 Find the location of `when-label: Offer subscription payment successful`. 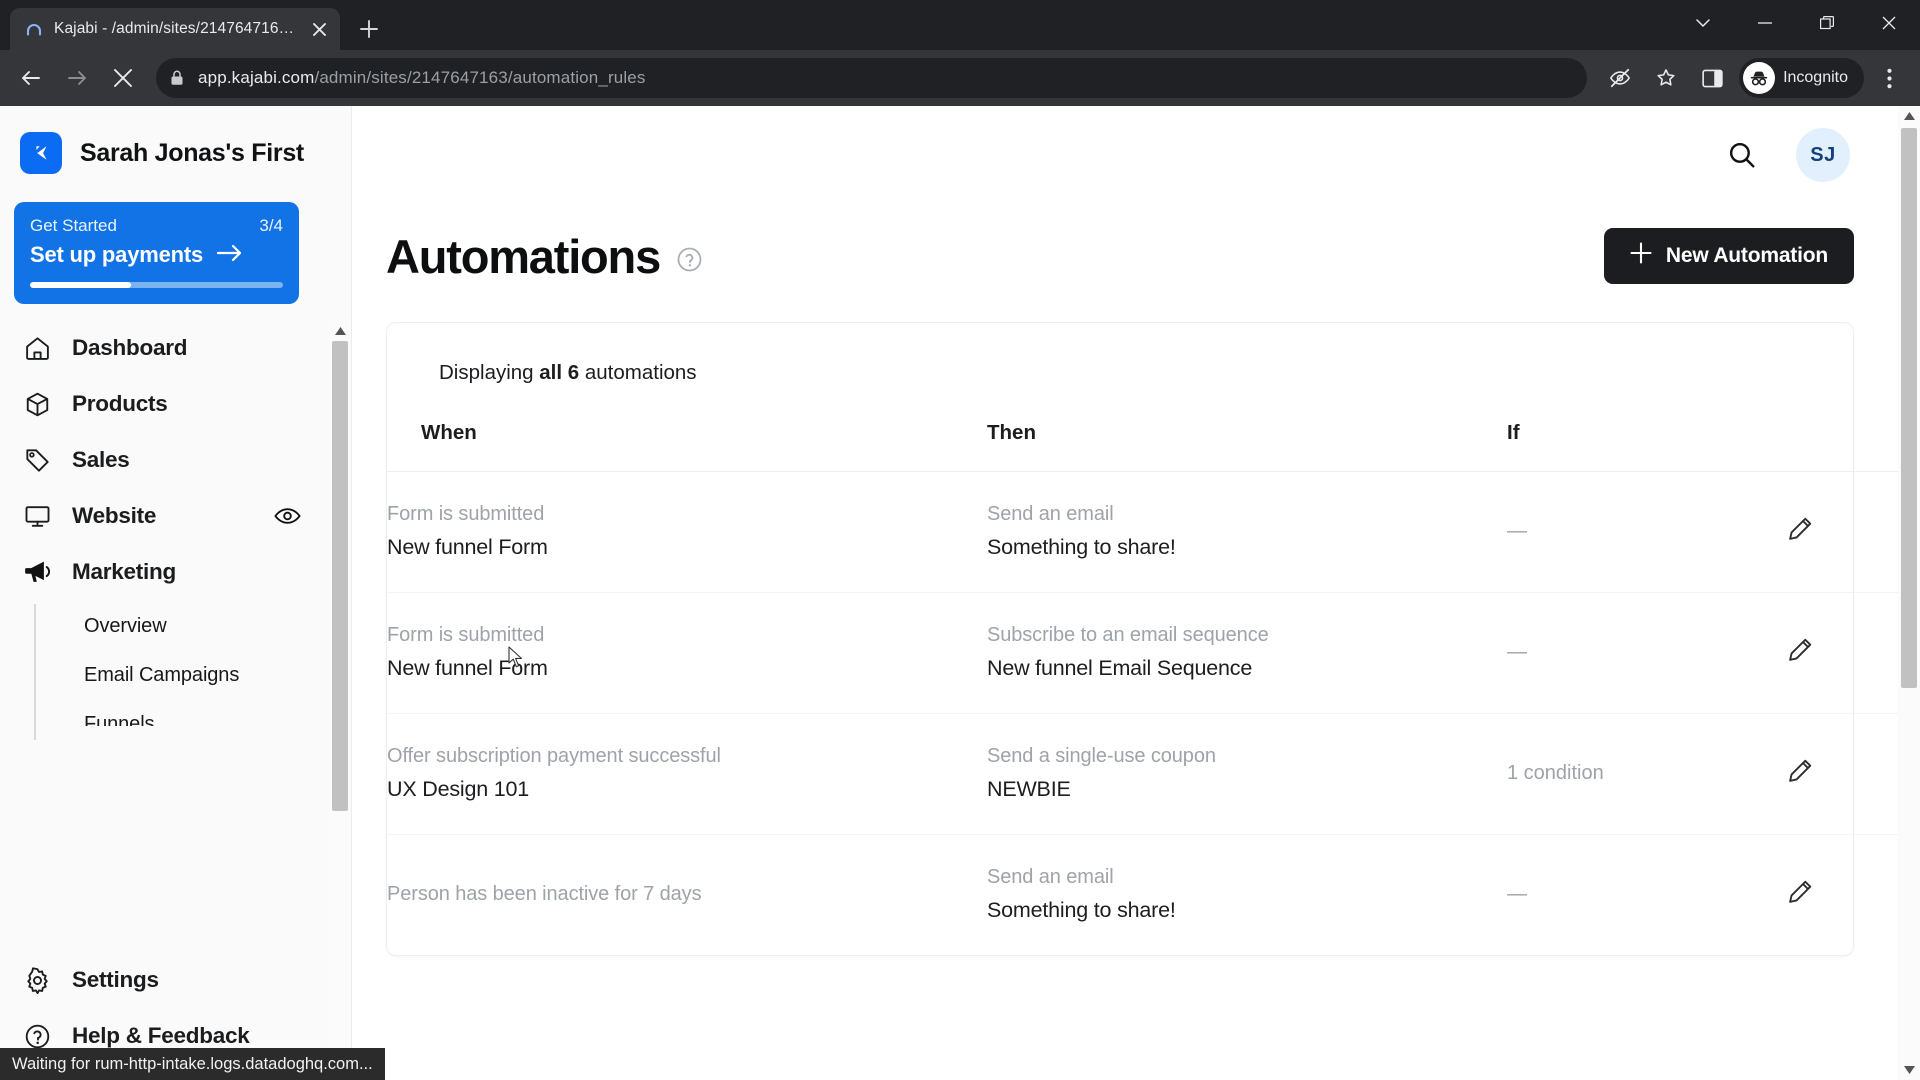

when-label: Offer subscription payment successful is located at coordinates (554, 756).